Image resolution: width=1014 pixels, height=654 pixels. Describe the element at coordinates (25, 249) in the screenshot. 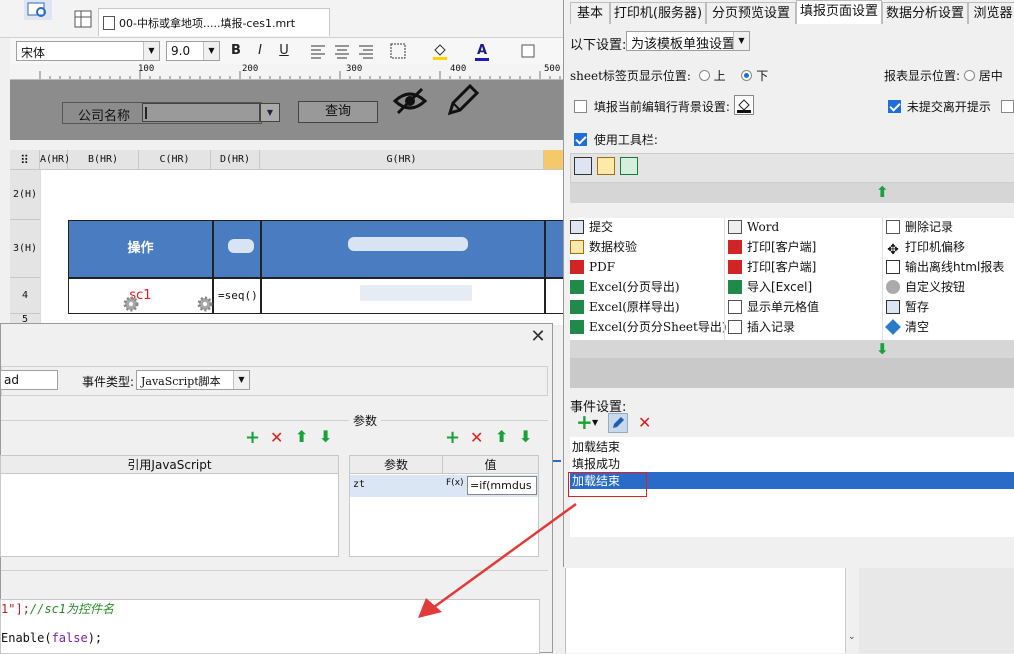

I see `row-header: 3(H)` at that location.